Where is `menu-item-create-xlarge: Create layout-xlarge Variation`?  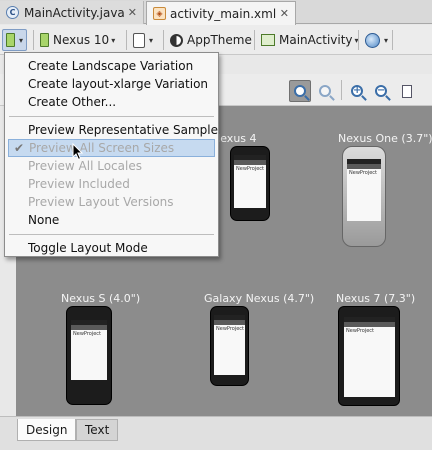 menu-item-create-xlarge: Create layout-xlarge Variation is located at coordinates (111, 84).